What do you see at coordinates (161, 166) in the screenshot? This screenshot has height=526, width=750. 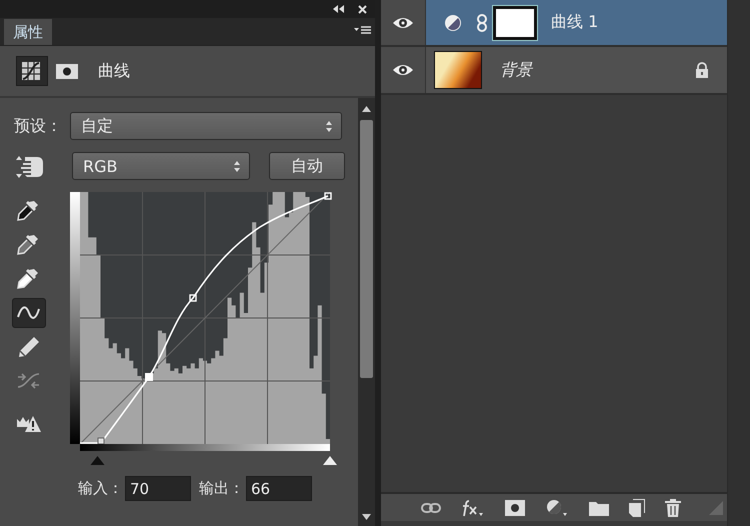 I see `channel-dropdown: RGB` at bounding box center [161, 166].